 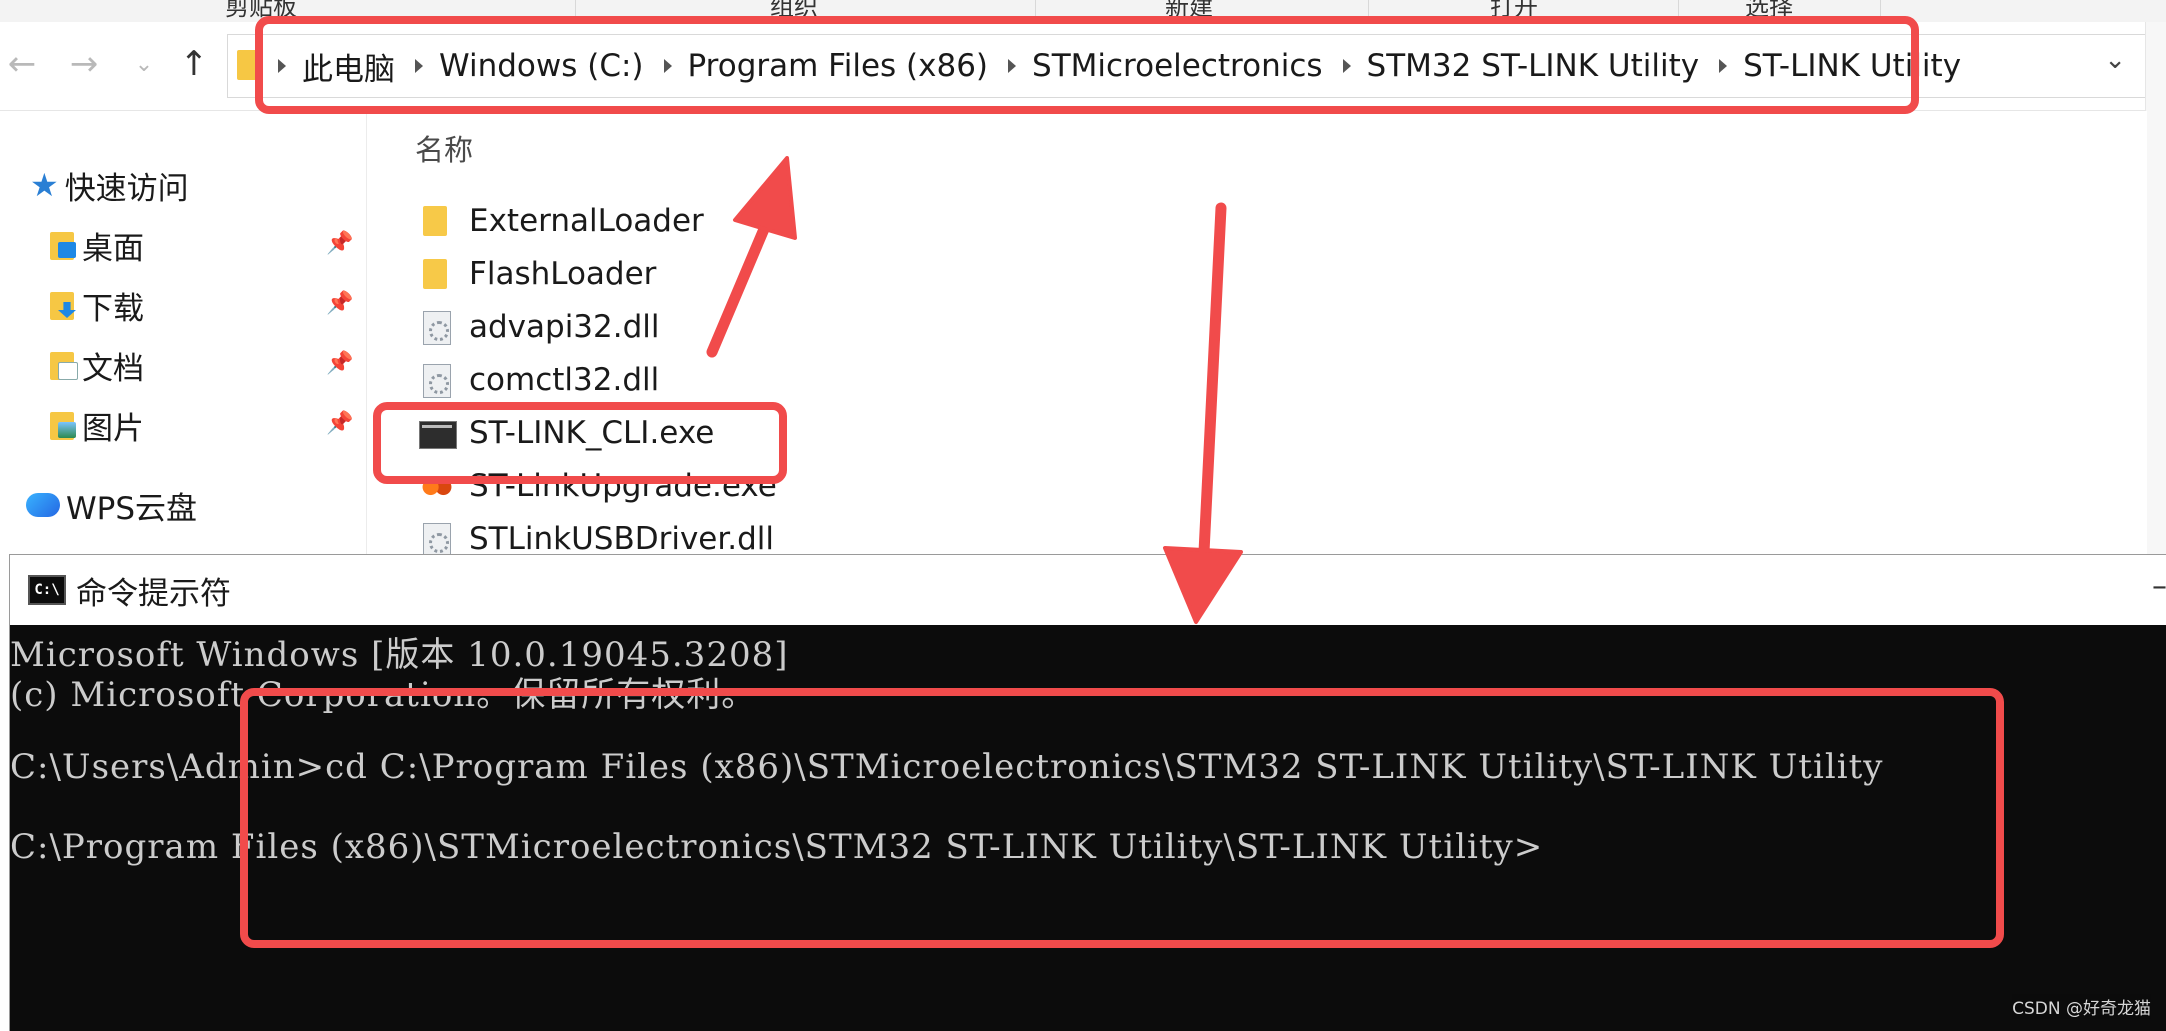 I want to click on breadcrumb-stmicroelectronics: STMicroelectronics, so click(x=1177, y=66).